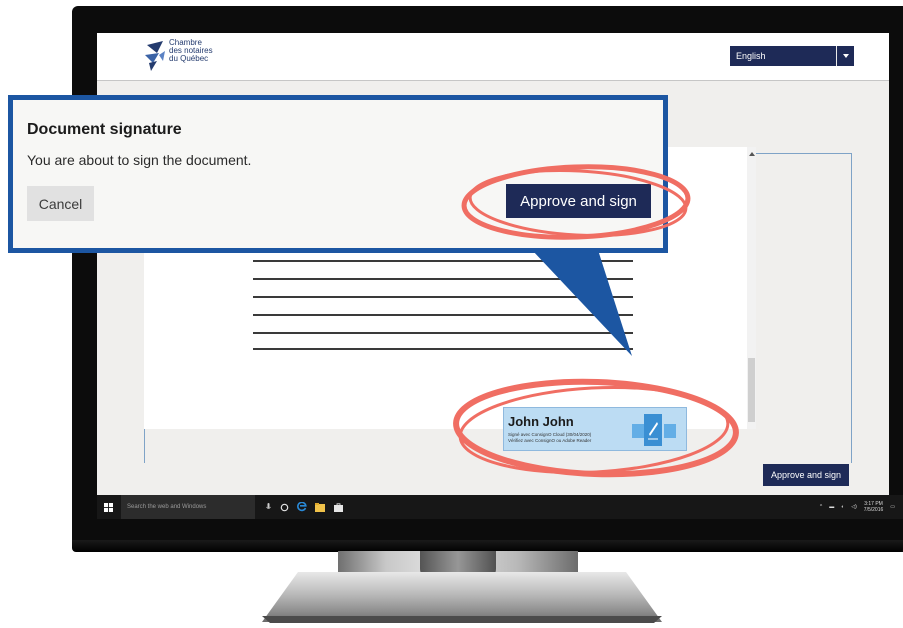  I want to click on approve-and-sign-button: Approve and sign, so click(806, 475).